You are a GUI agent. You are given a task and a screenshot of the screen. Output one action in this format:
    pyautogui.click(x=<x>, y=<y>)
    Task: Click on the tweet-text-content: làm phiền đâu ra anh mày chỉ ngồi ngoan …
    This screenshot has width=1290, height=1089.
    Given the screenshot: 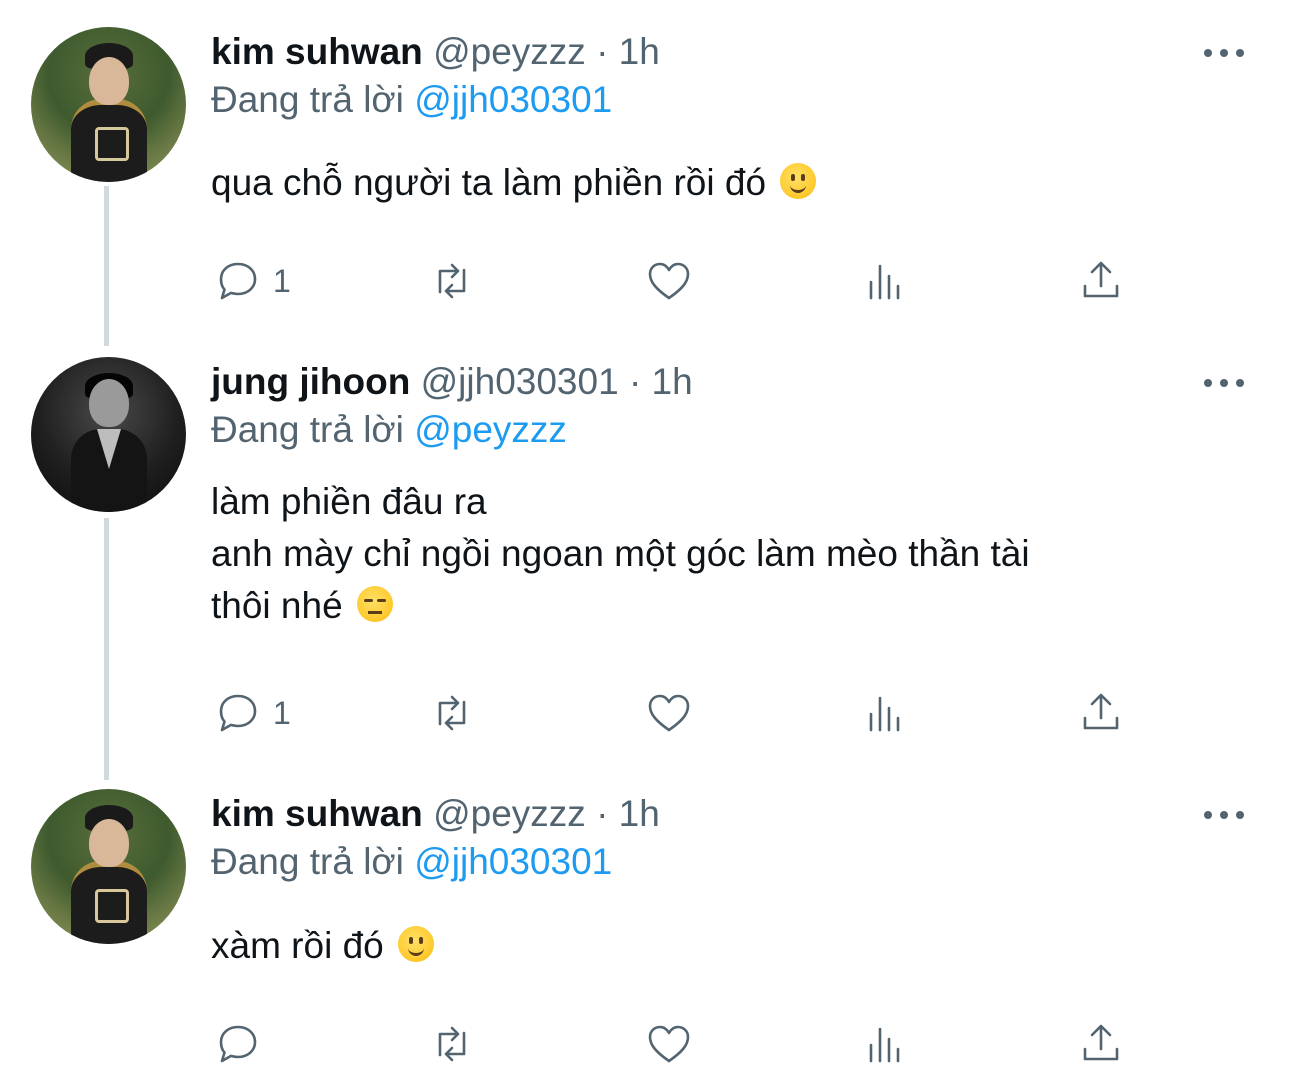 What is the action you would take?
    pyautogui.click(x=620, y=553)
    